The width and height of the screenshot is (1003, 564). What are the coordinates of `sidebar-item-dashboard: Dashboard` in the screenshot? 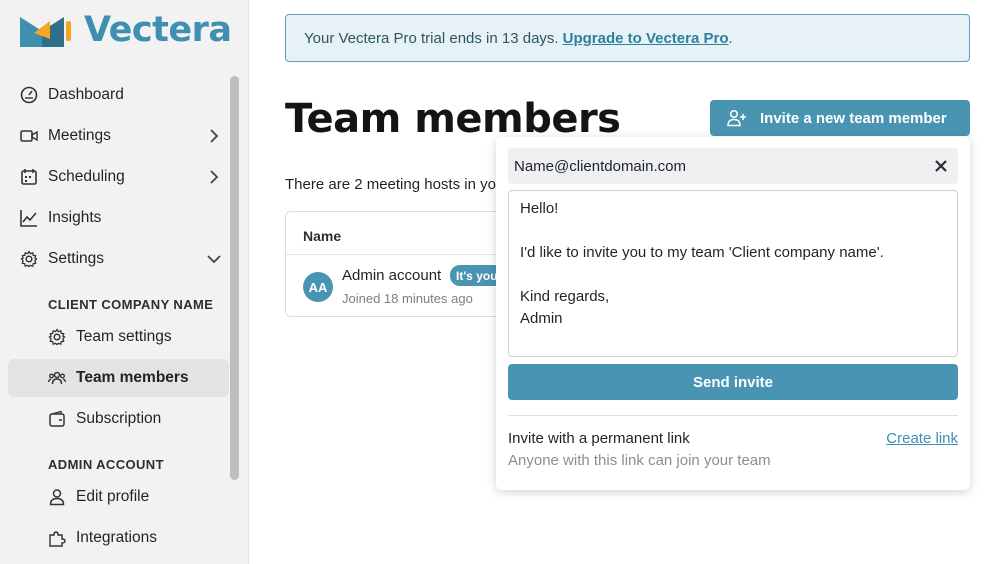 It's located at (118, 95).